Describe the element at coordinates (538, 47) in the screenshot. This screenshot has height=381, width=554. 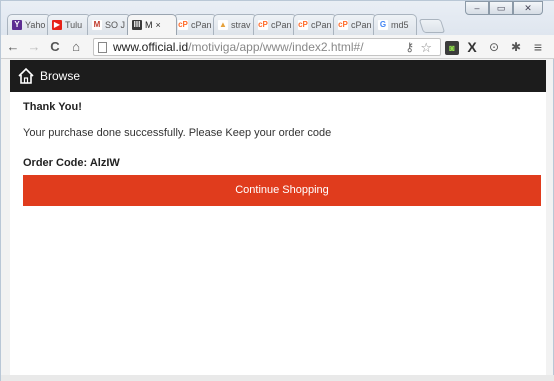
I see `menu-icon: ≡` at that location.